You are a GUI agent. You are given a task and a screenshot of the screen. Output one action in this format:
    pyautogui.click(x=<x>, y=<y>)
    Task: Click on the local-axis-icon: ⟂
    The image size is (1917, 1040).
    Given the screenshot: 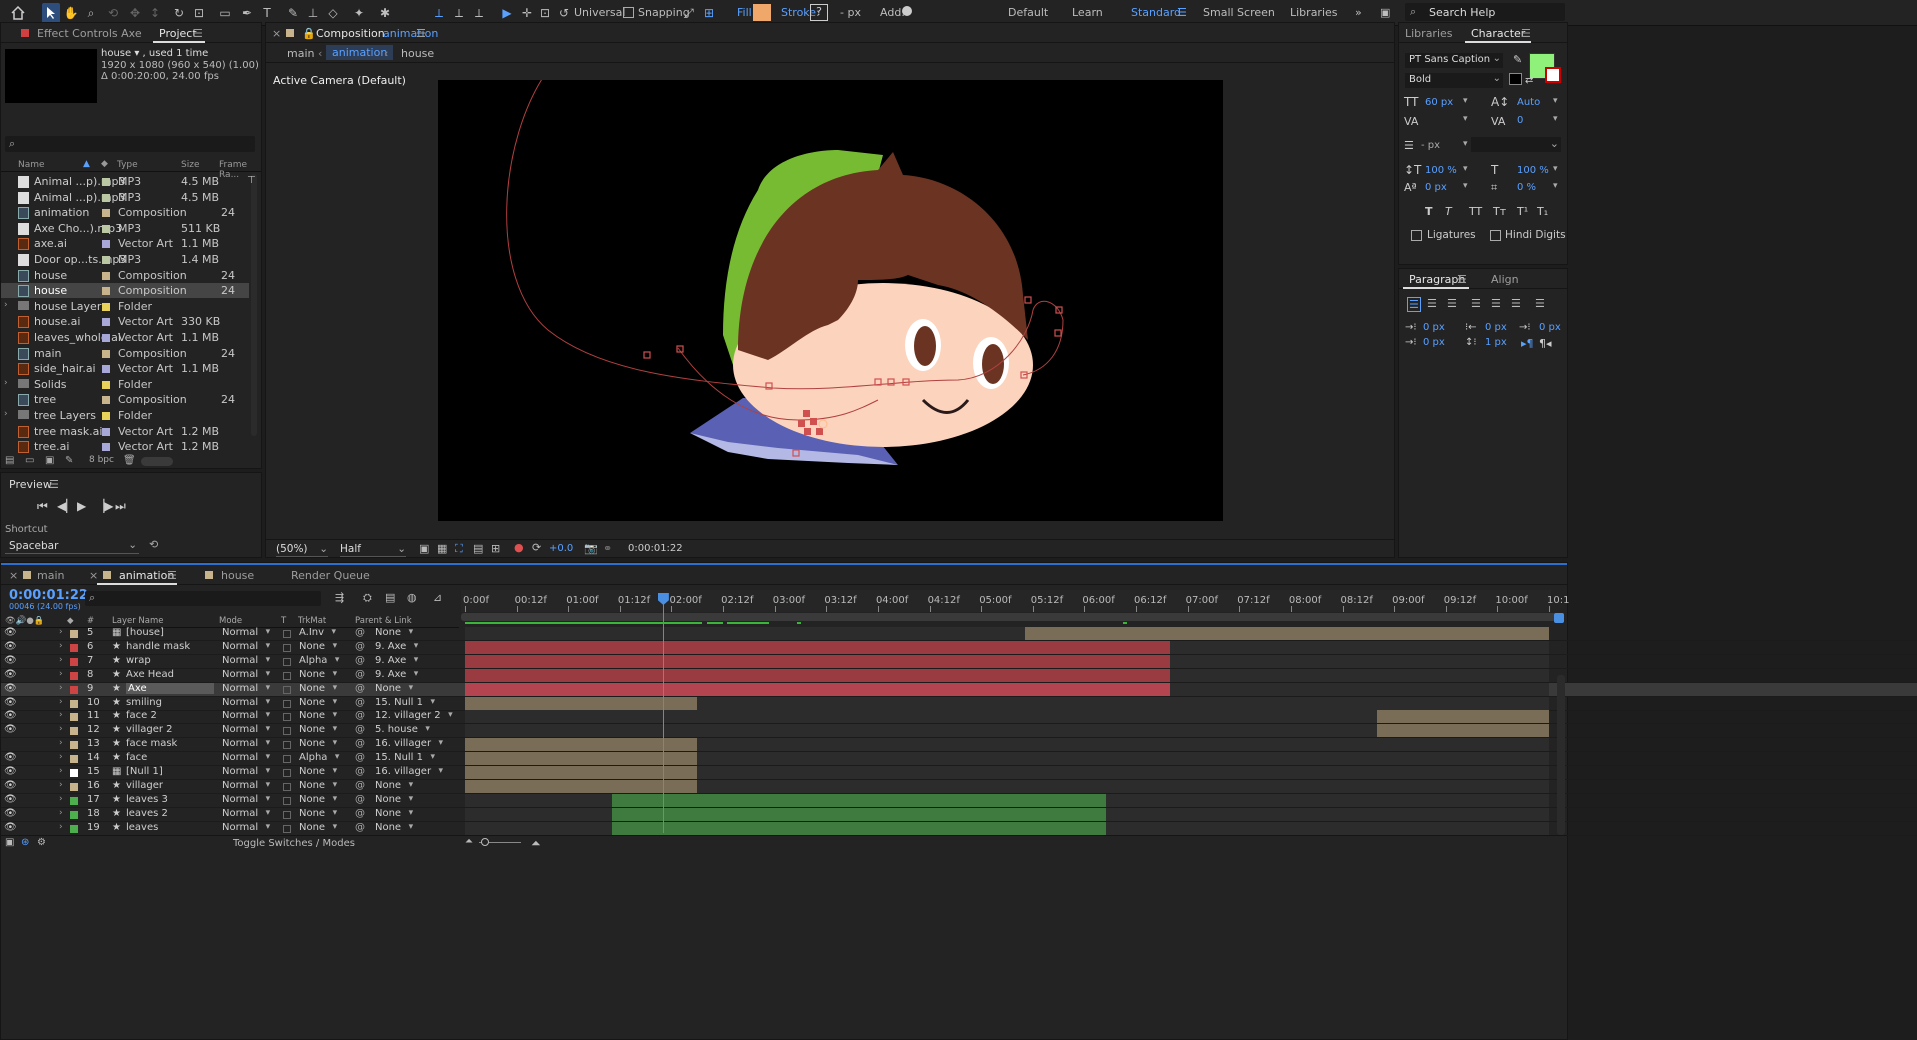 What is the action you would take?
    pyautogui.click(x=439, y=13)
    